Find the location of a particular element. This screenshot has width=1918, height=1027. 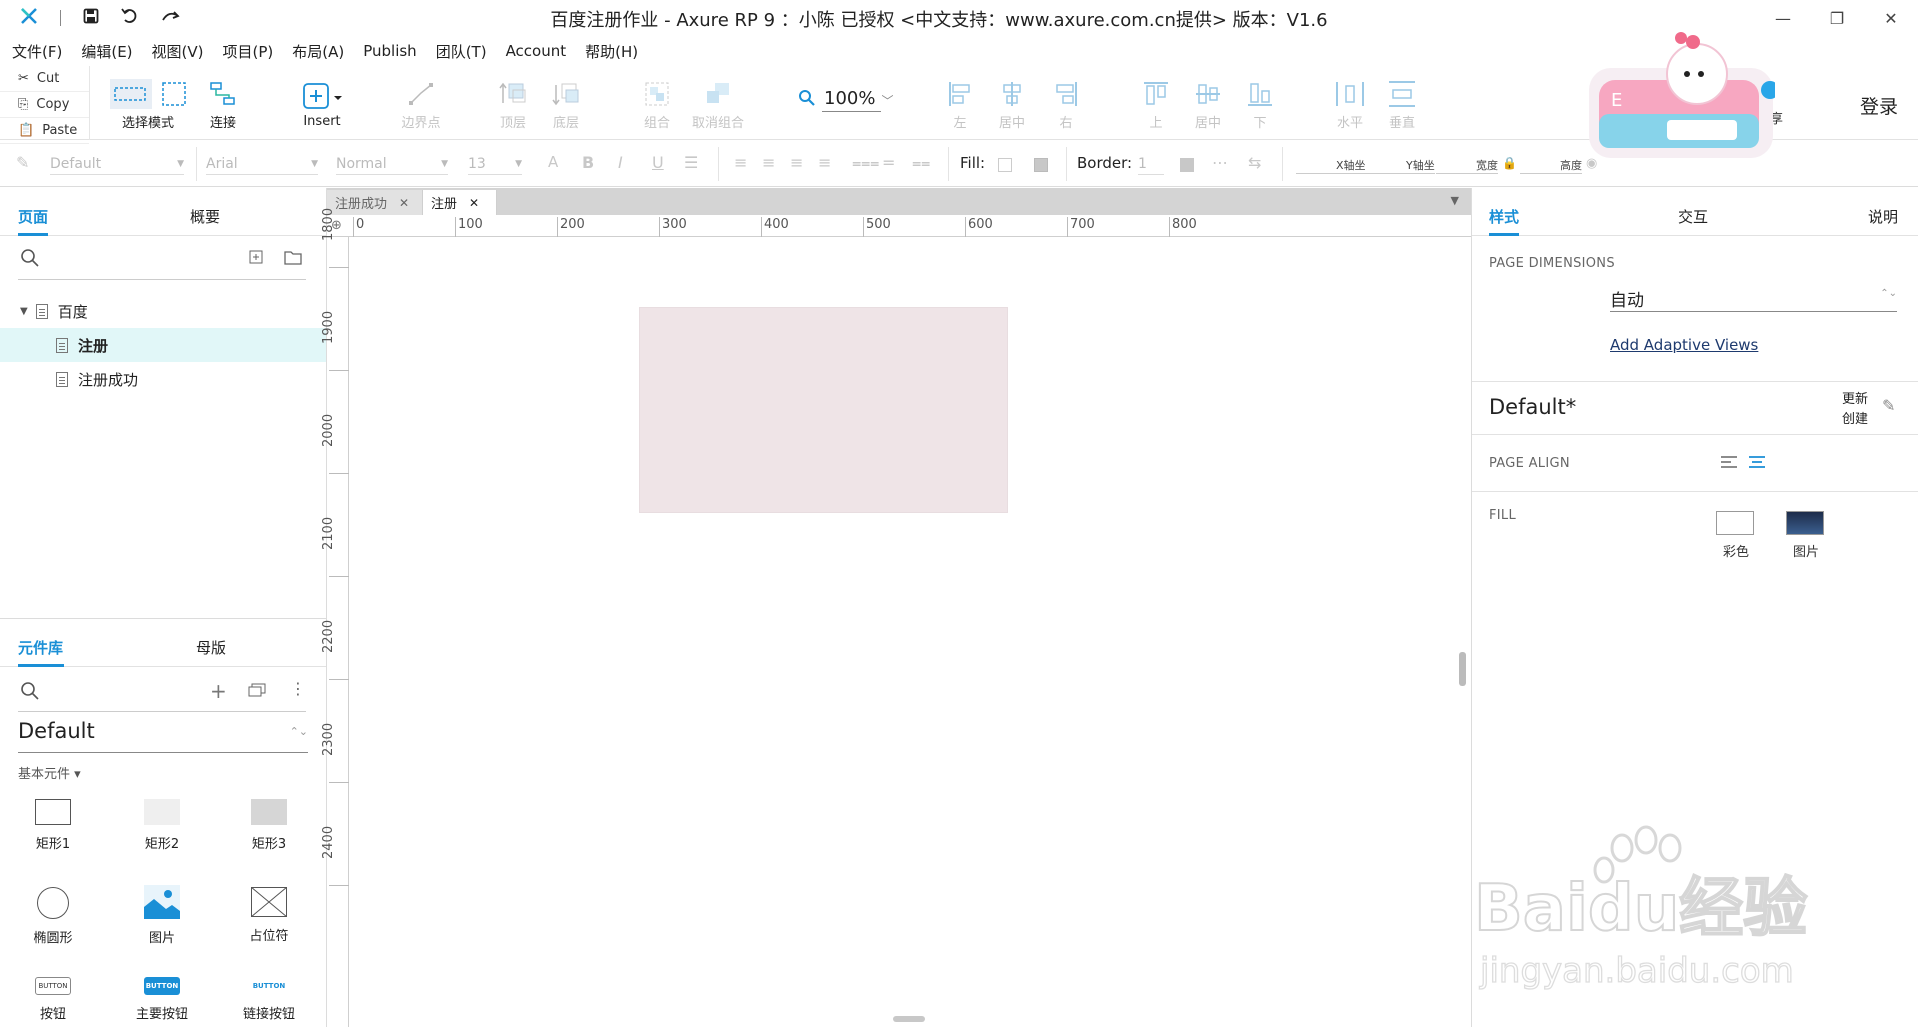

border-color-swatch is located at coordinates (1187, 165).